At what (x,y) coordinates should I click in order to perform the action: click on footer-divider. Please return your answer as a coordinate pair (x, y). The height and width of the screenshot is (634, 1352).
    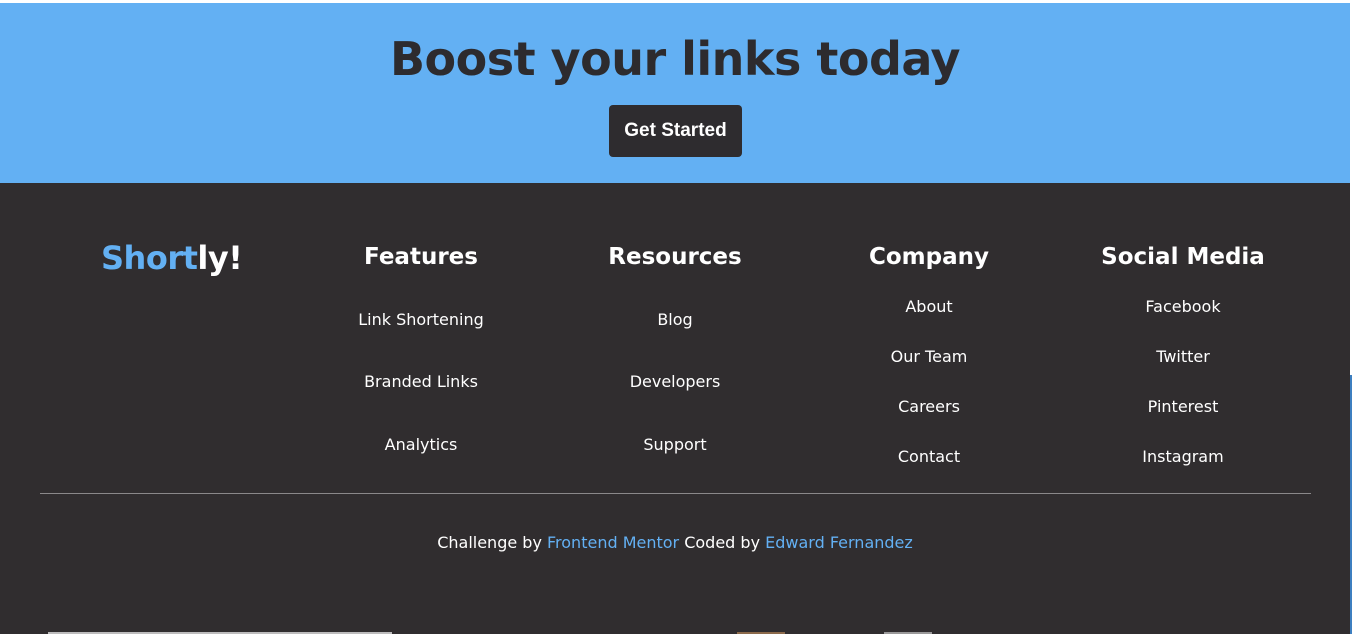
    Looking at the image, I should click on (675, 493).